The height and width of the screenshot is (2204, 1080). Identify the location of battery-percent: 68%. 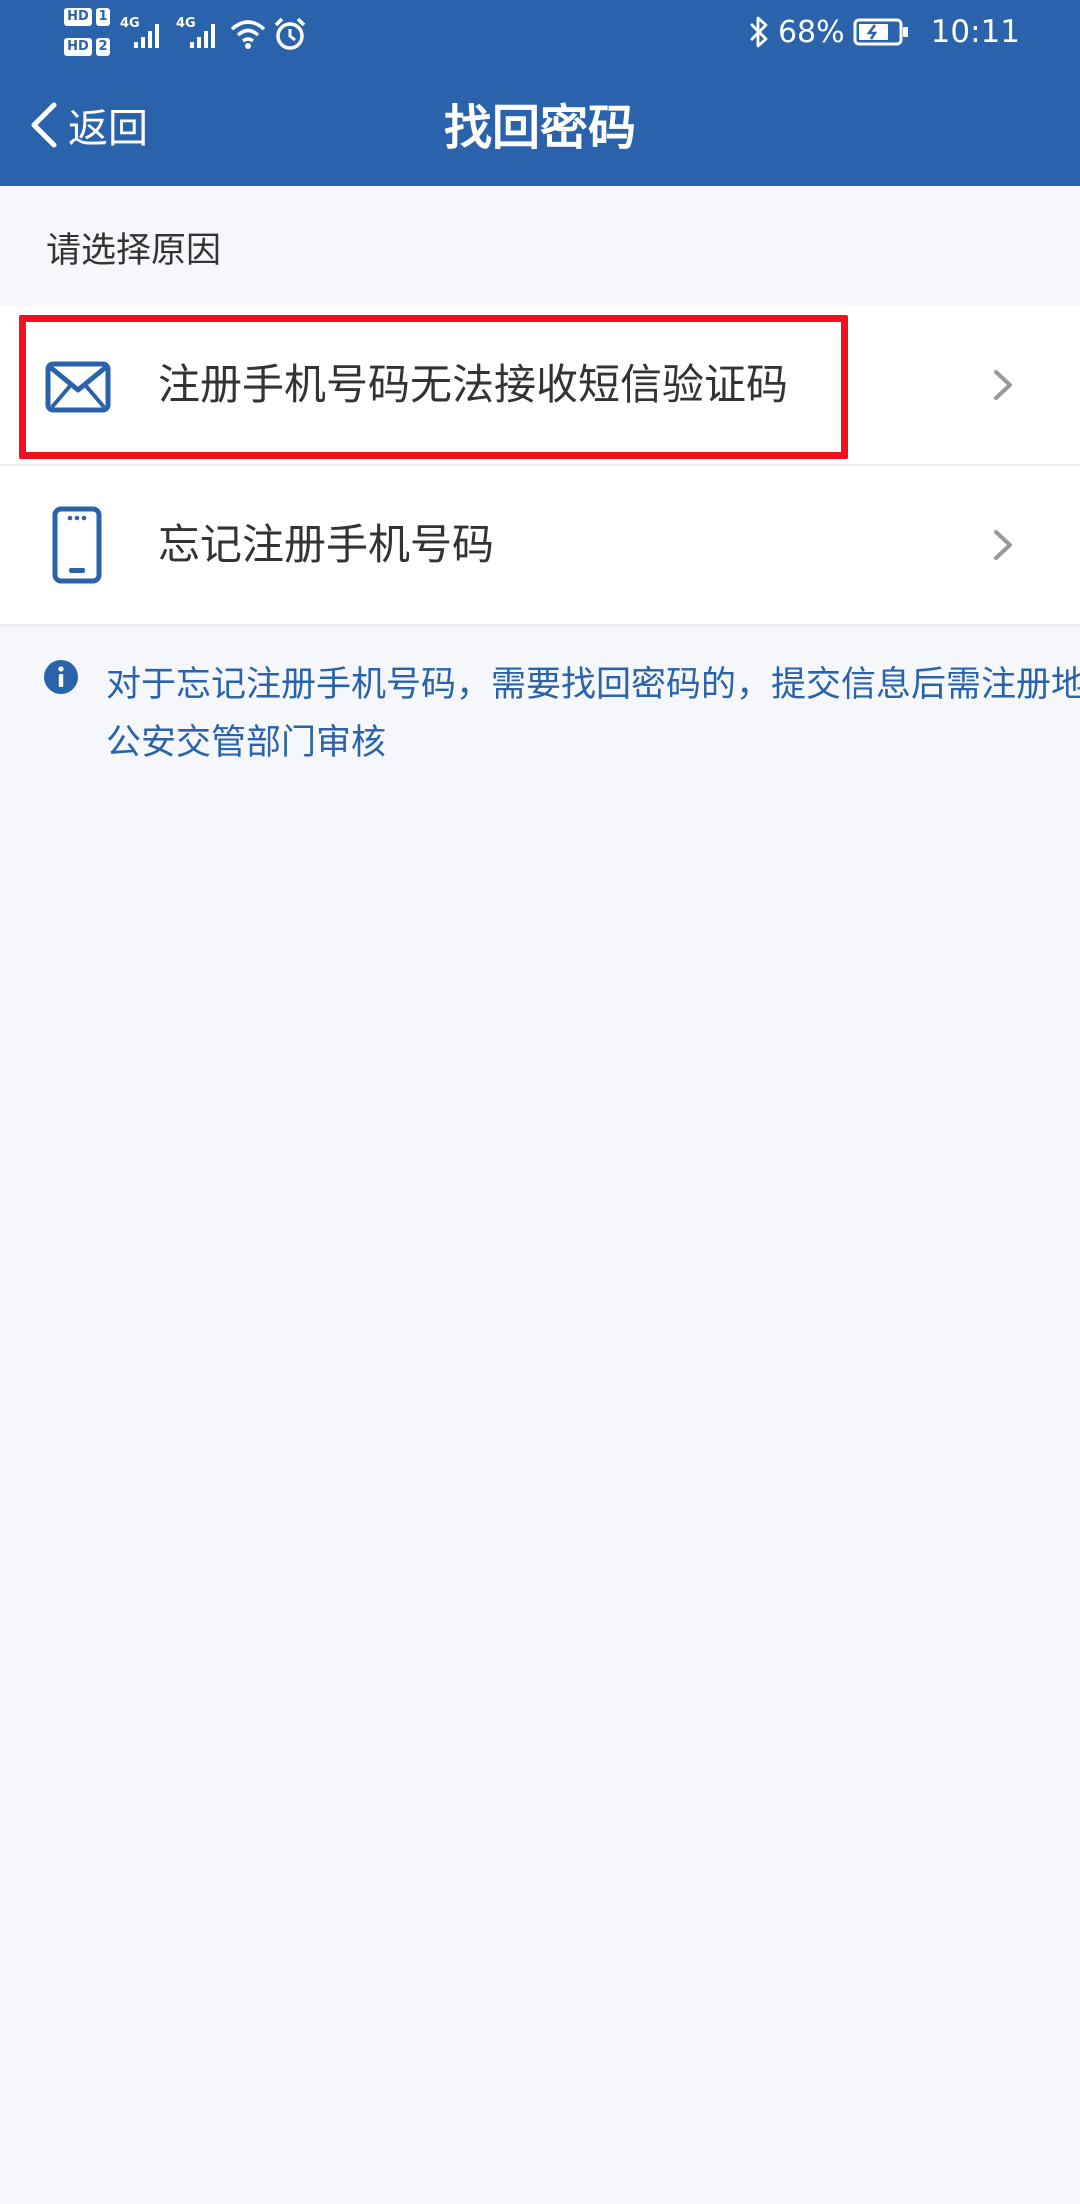
(811, 32).